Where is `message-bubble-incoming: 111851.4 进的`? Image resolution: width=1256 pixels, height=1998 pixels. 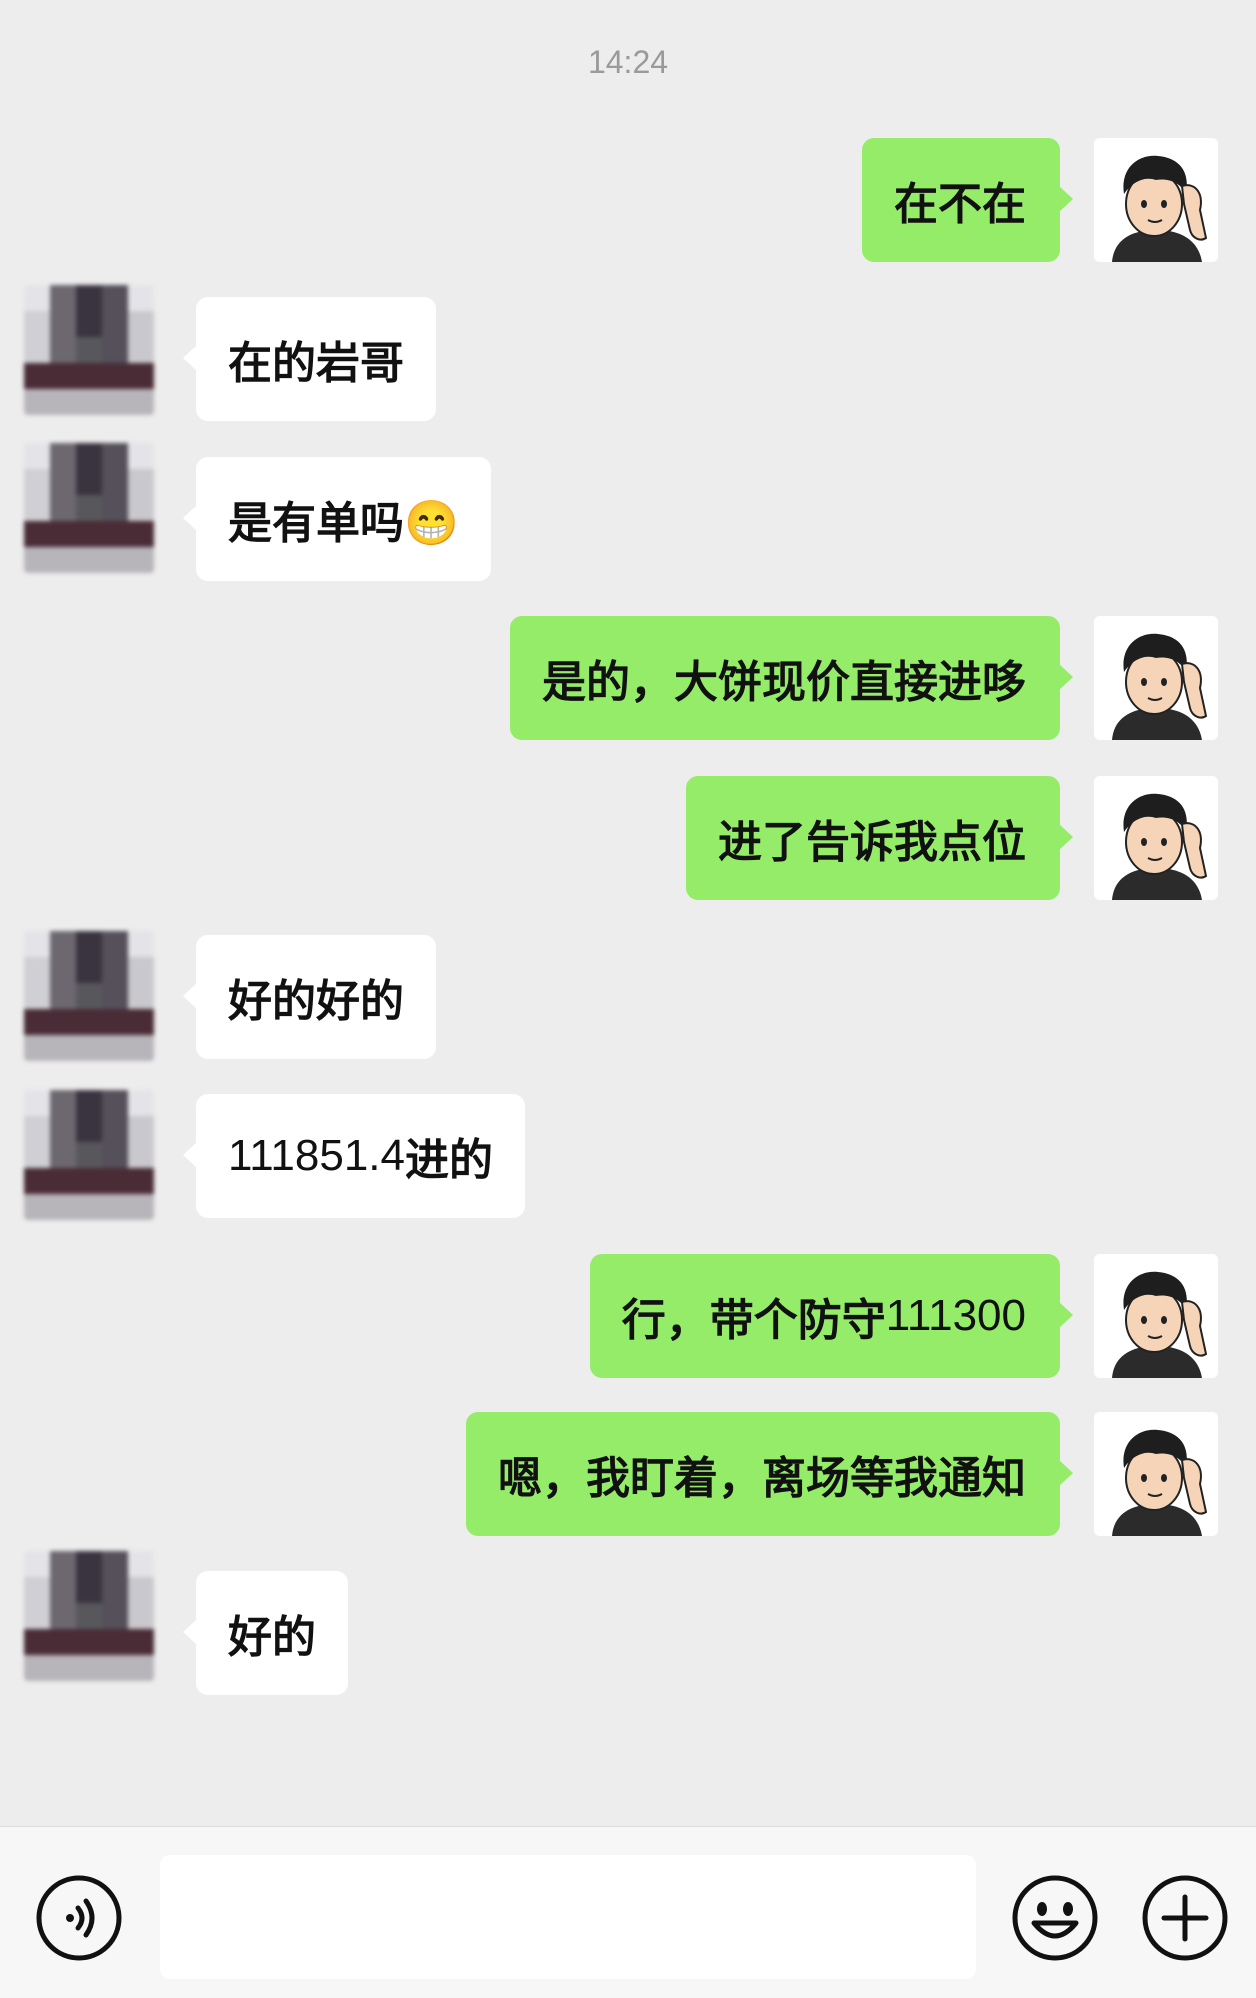 message-bubble-incoming: 111851.4 进的 is located at coordinates (354, 1156).